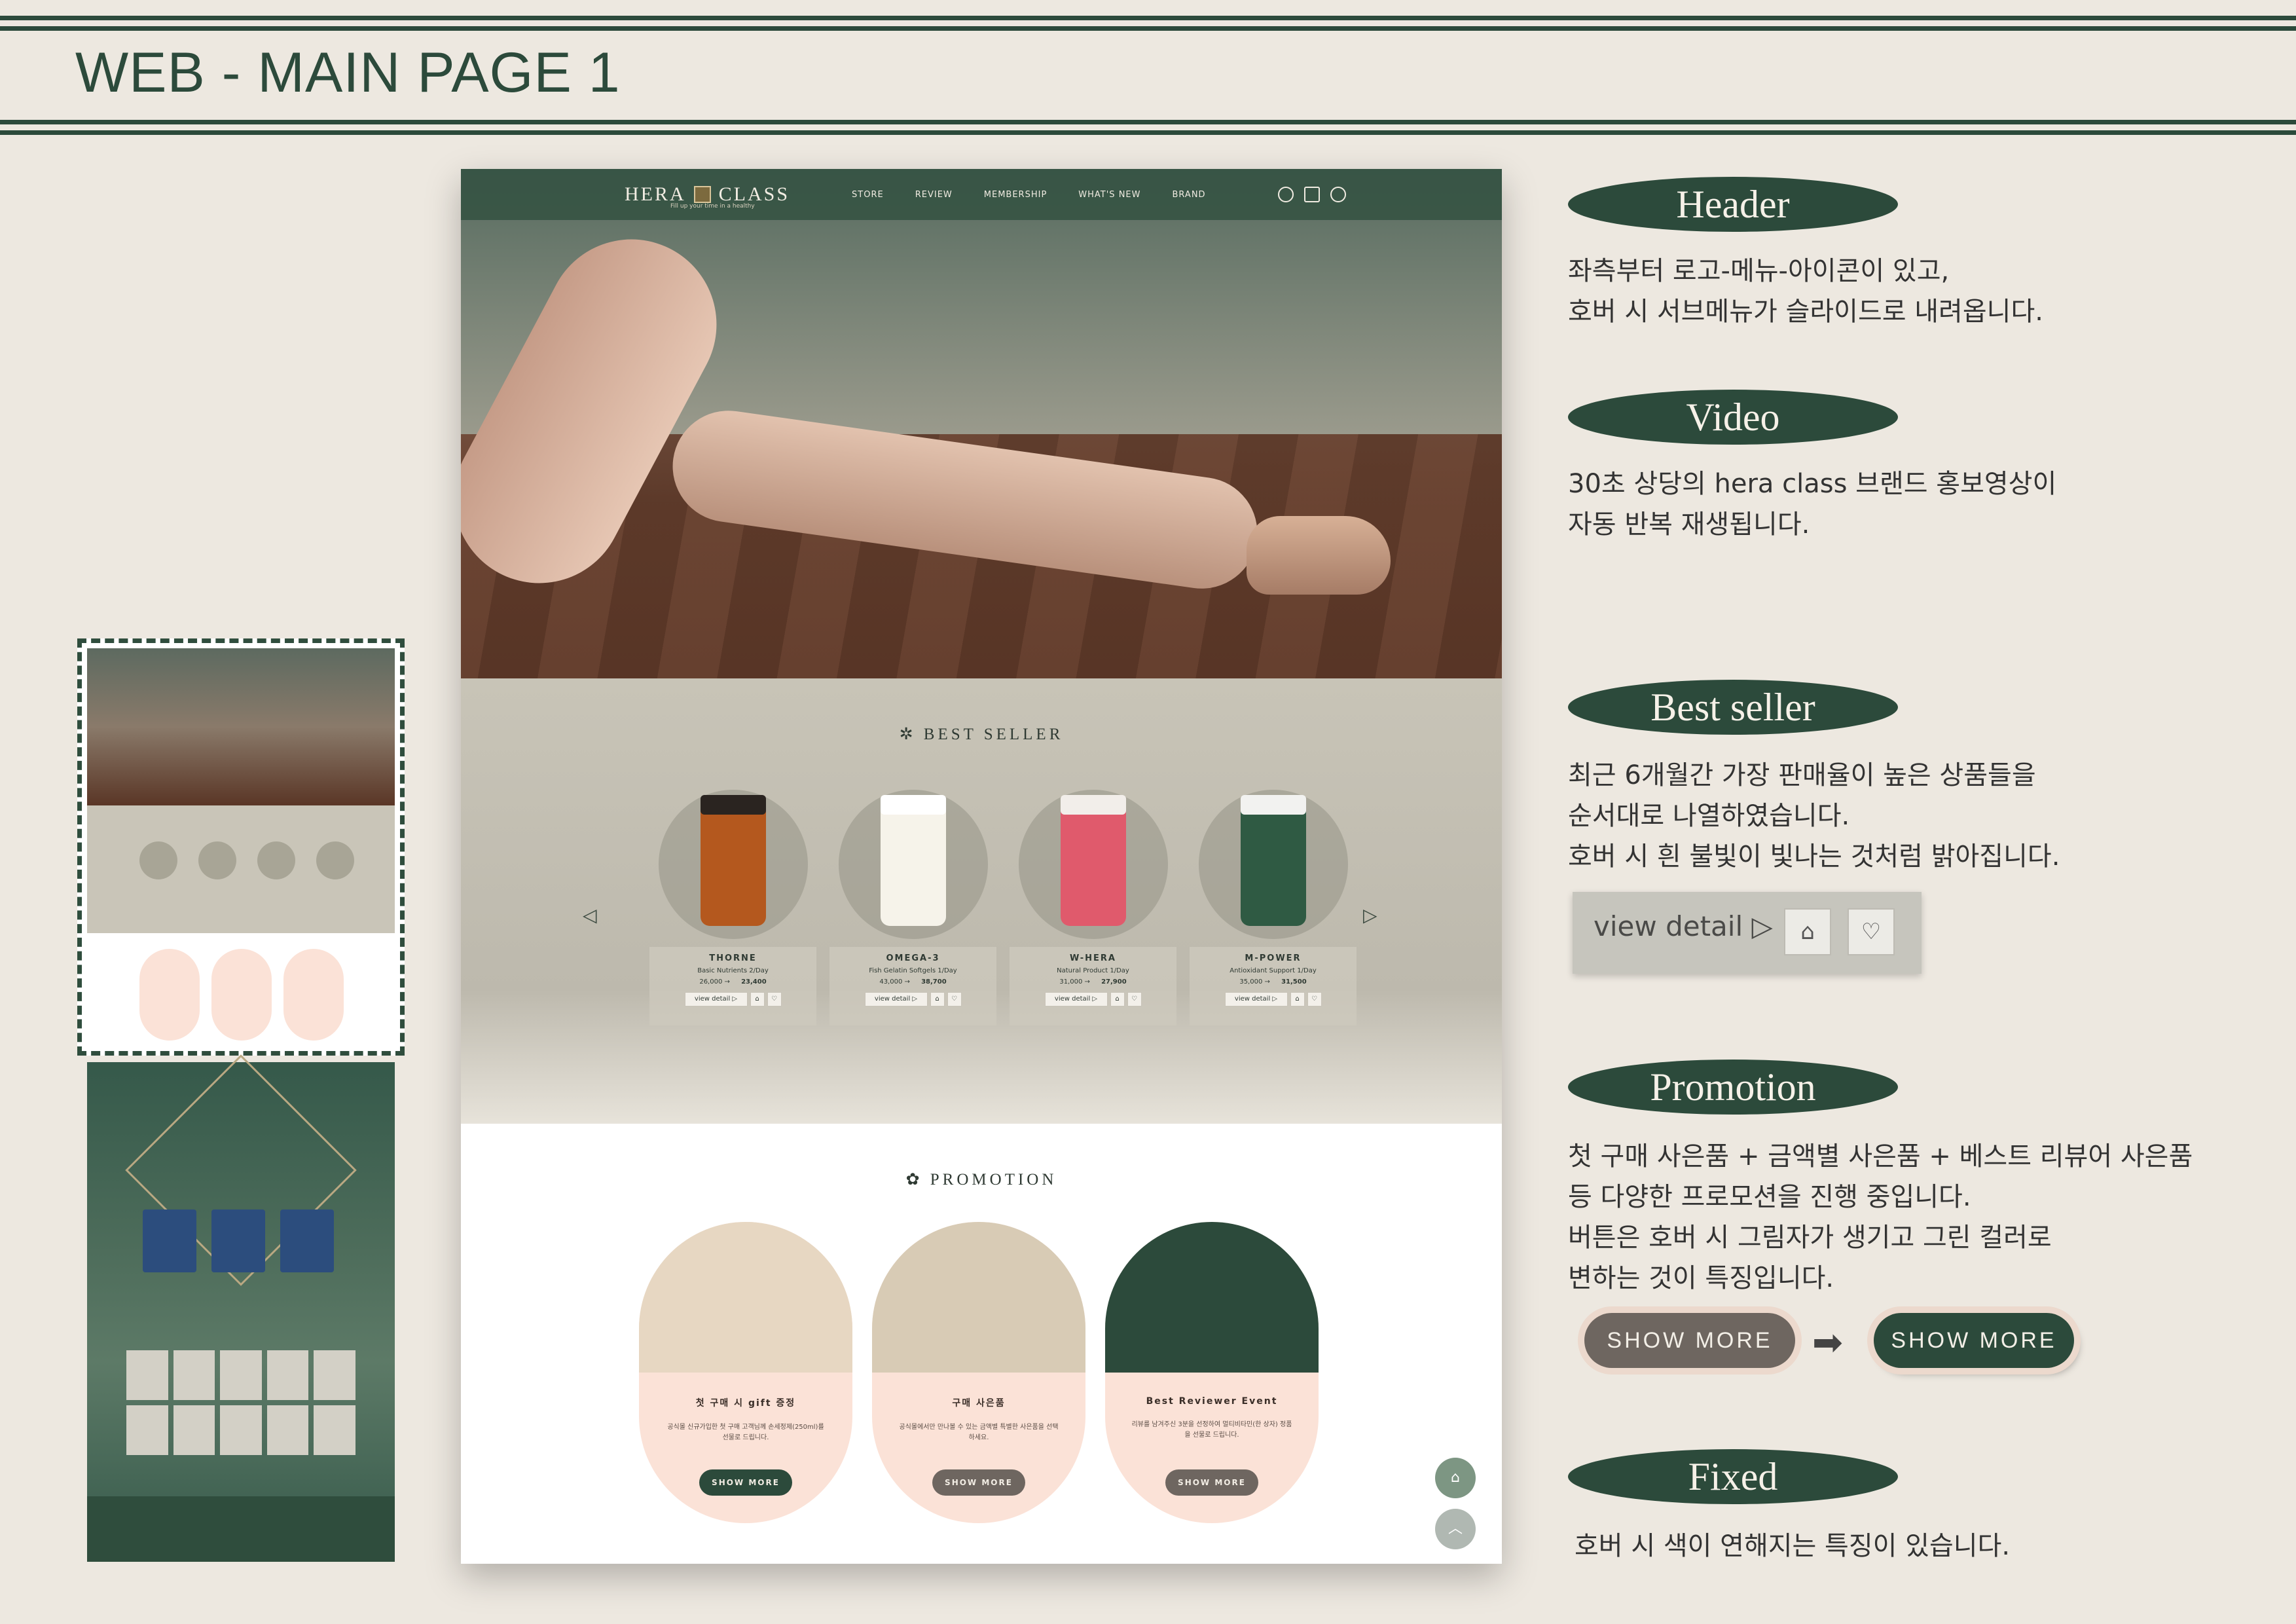  What do you see at coordinates (1109, 195) in the screenshot?
I see `nav-whats-new: WHAT'S NEW` at bounding box center [1109, 195].